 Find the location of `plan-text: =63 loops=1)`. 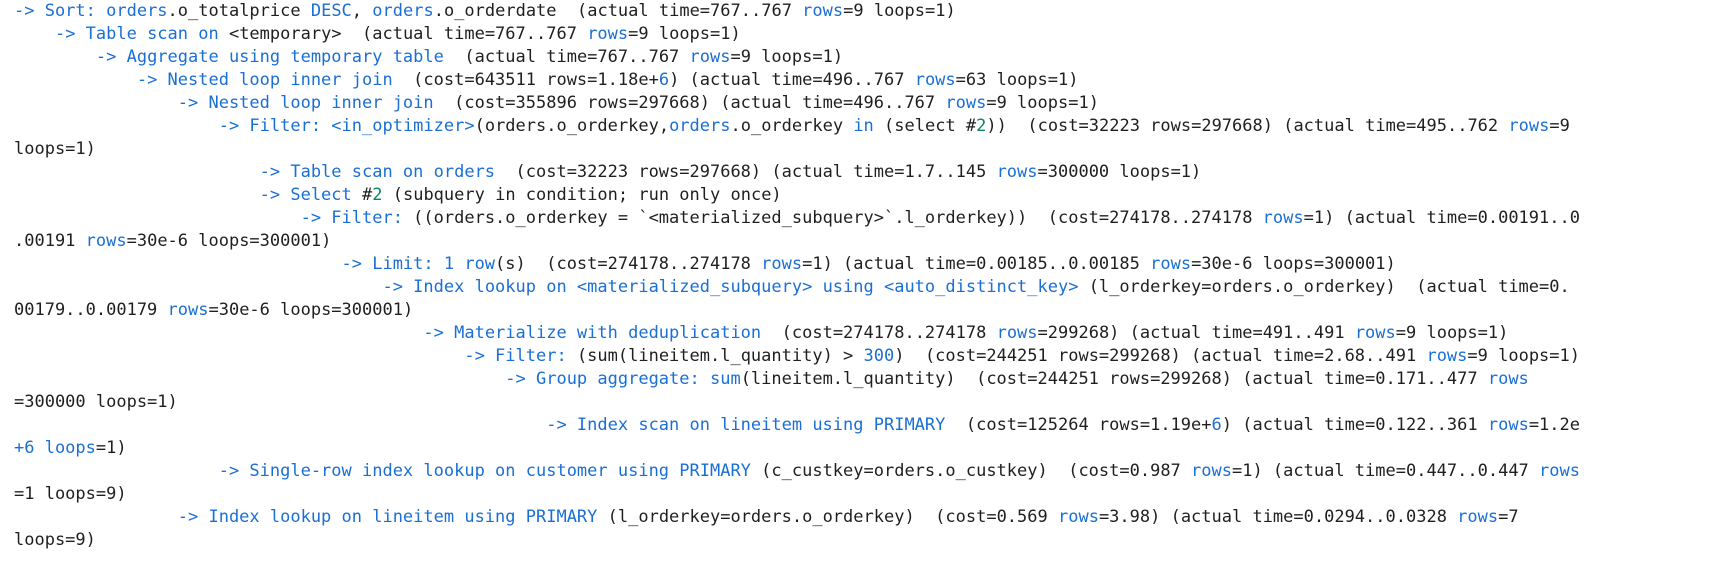

plan-text: =63 loops=1) is located at coordinates (1017, 80).